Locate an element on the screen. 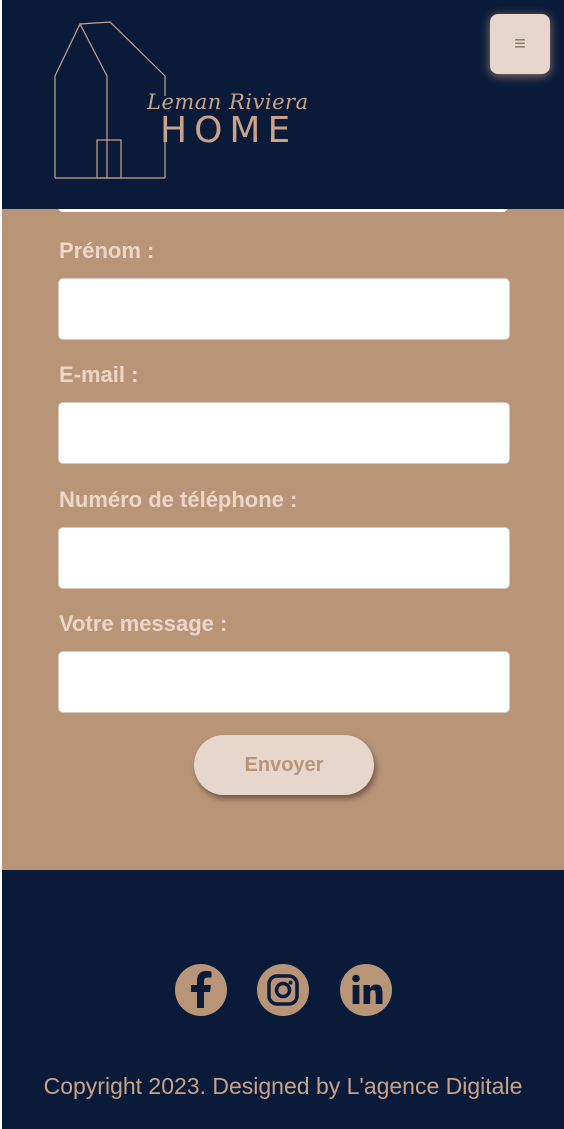  phone-label: Numéro de téléphone : is located at coordinates (178, 499).